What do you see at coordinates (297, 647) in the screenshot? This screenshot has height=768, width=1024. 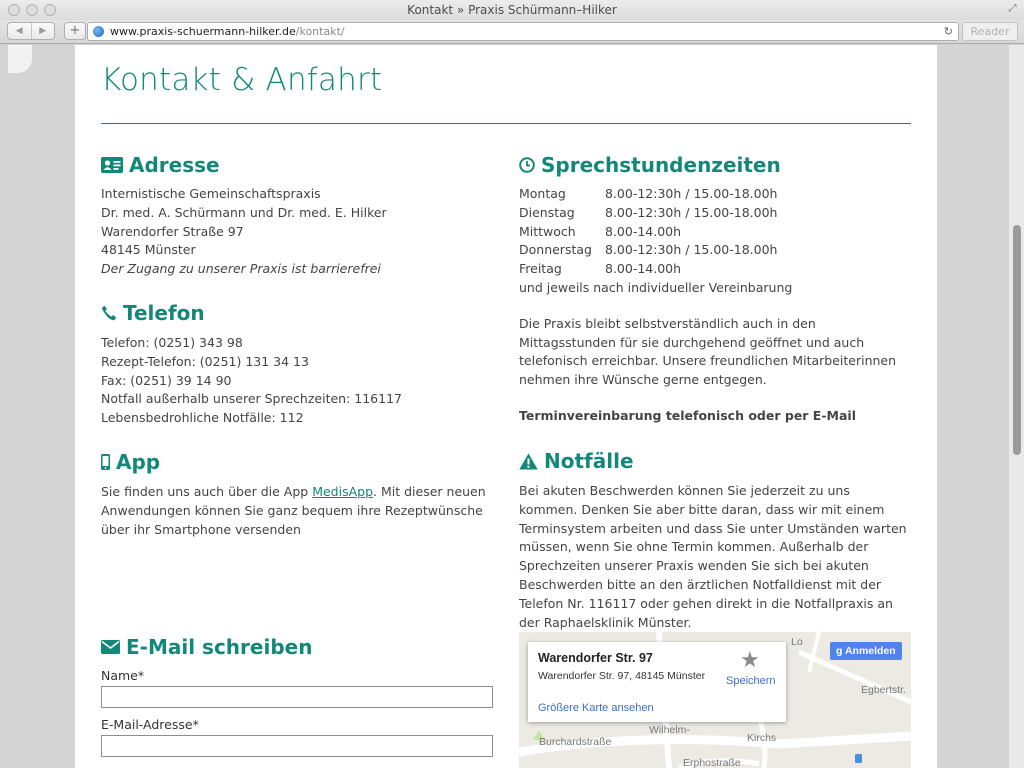 I see `email-heading: E-Mail schreiben` at bounding box center [297, 647].